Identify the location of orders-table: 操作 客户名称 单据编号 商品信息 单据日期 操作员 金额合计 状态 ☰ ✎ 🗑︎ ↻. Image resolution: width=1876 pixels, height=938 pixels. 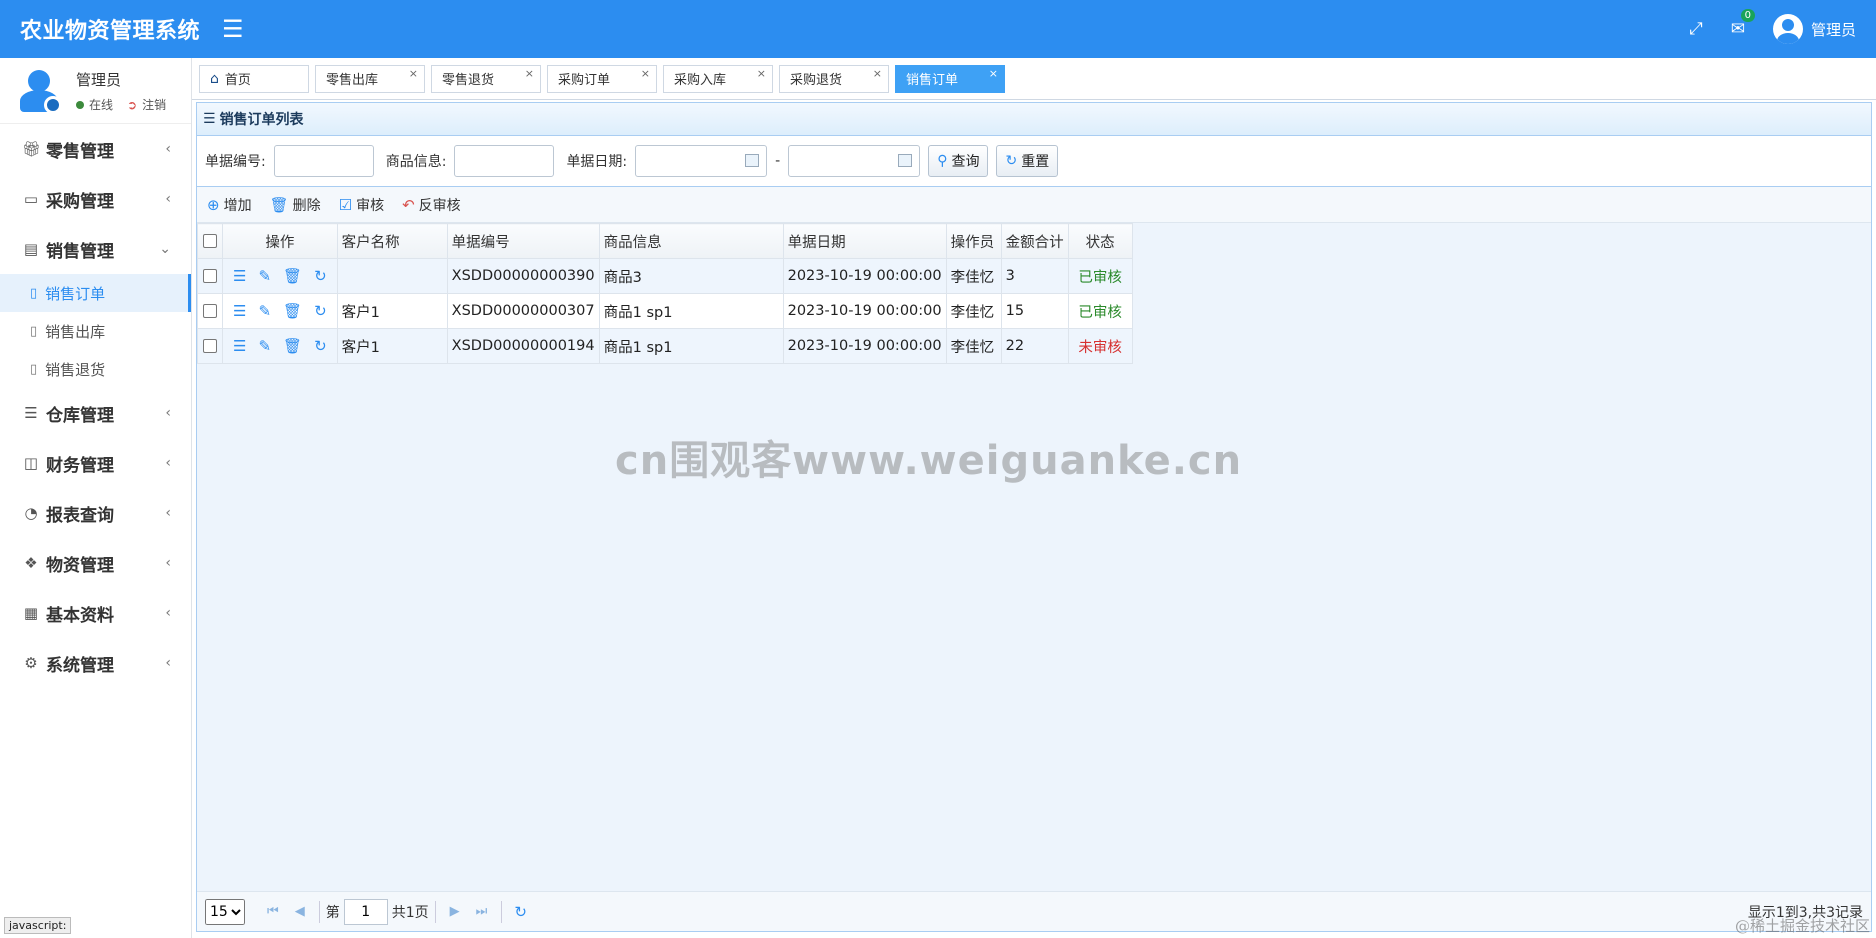
(665, 293).